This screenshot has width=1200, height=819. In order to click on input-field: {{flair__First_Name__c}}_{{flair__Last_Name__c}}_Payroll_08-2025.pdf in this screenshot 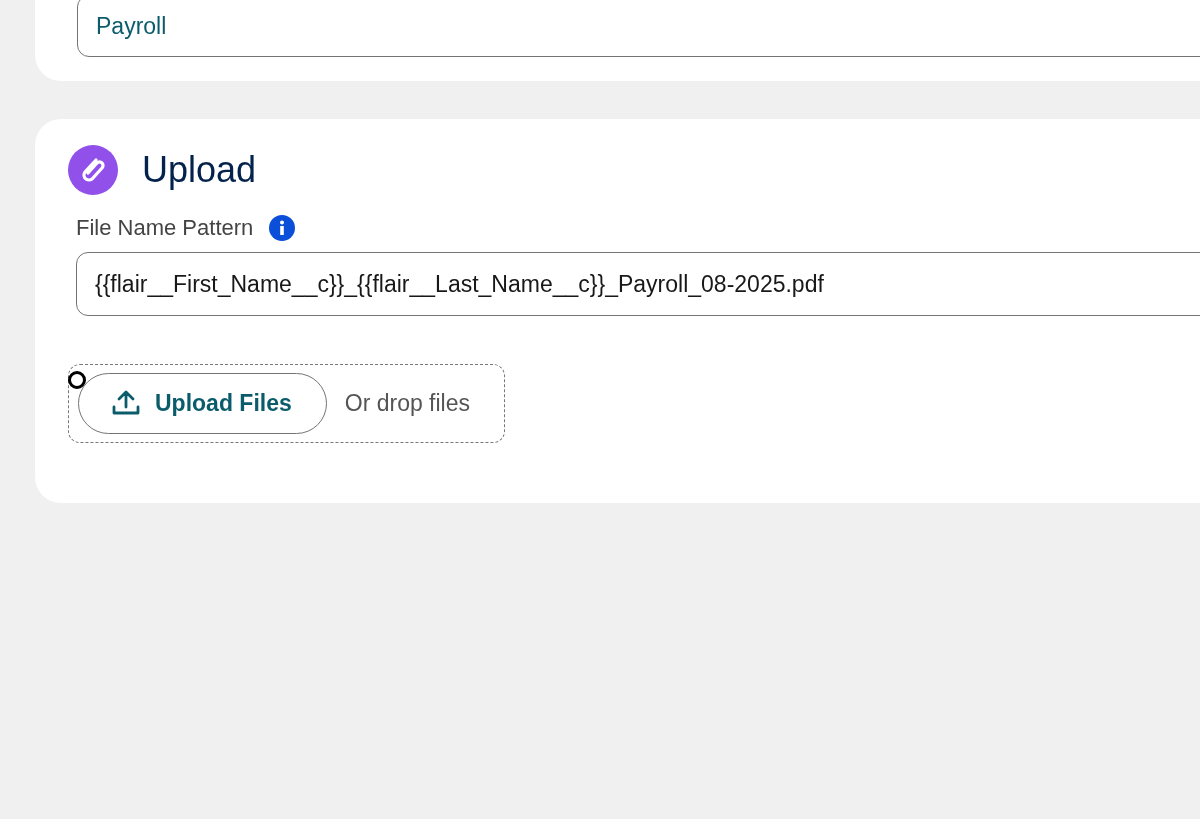, I will do `click(638, 284)`.